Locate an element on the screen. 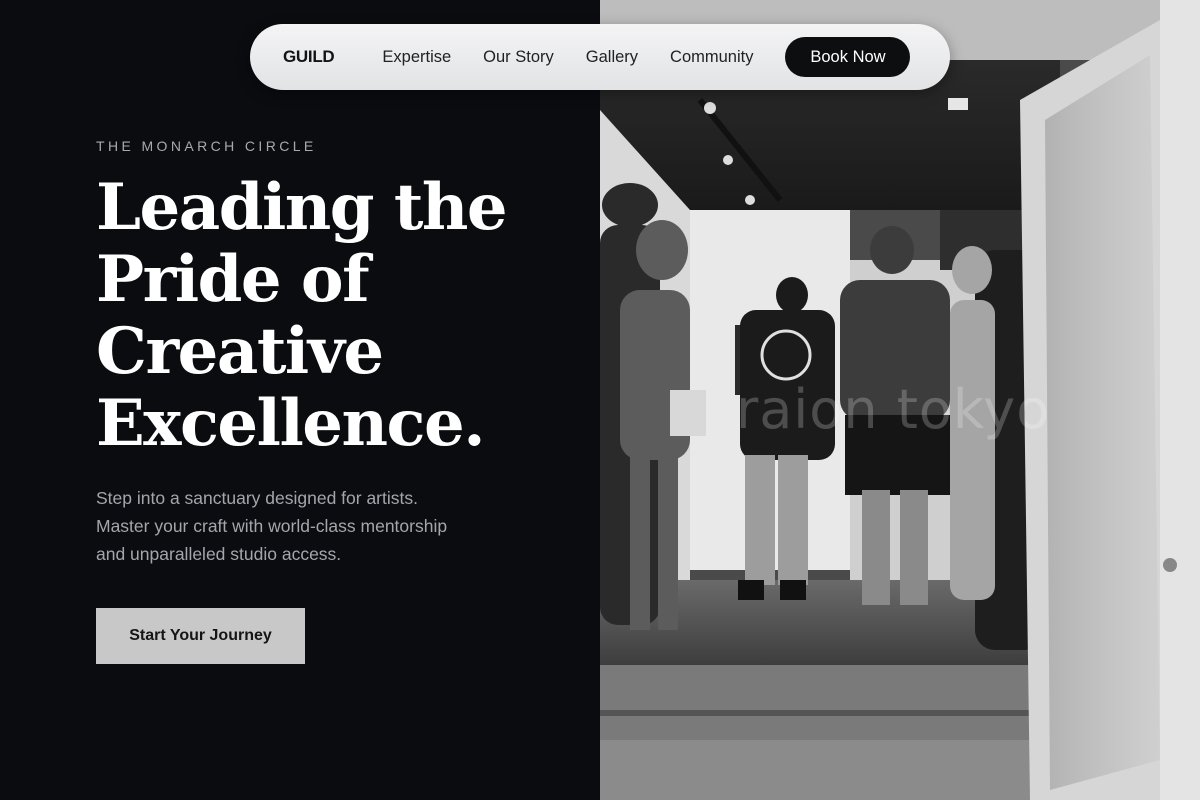 The image size is (1200, 800). headline-line: Creative is located at coordinates (240, 351).